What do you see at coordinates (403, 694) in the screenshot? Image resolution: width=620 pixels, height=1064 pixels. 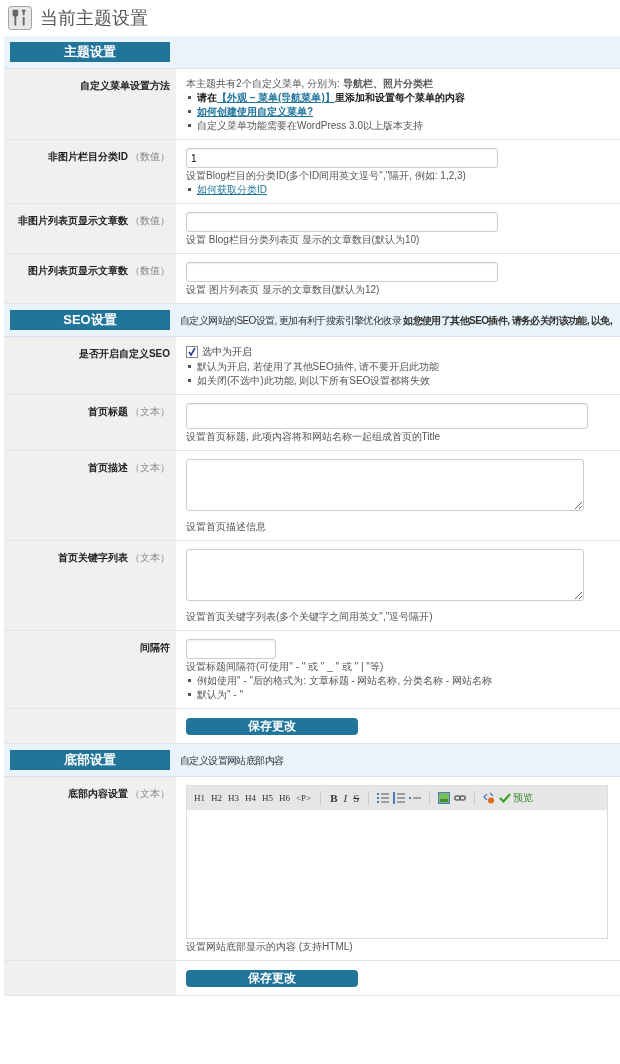 I see `help-text: 默认为" - "` at bounding box center [403, 694].